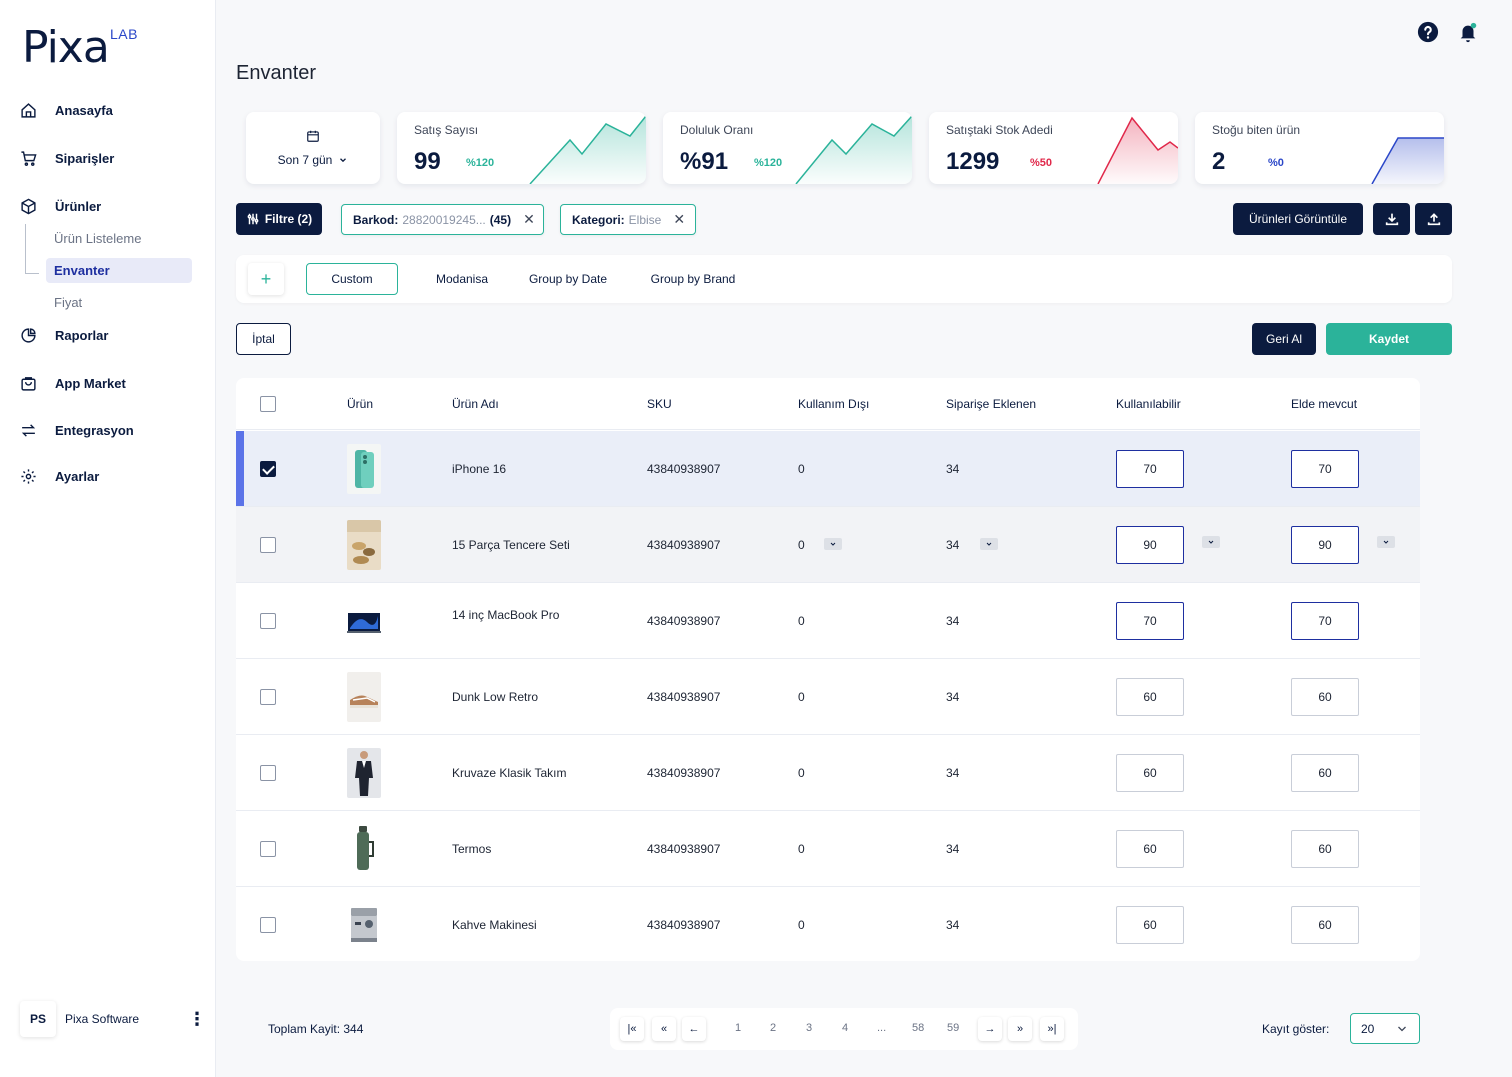  What do you see at coordinates (1468, 32) in the screenshot?
I see `bell-icon` at bounding box center [1468, 32].